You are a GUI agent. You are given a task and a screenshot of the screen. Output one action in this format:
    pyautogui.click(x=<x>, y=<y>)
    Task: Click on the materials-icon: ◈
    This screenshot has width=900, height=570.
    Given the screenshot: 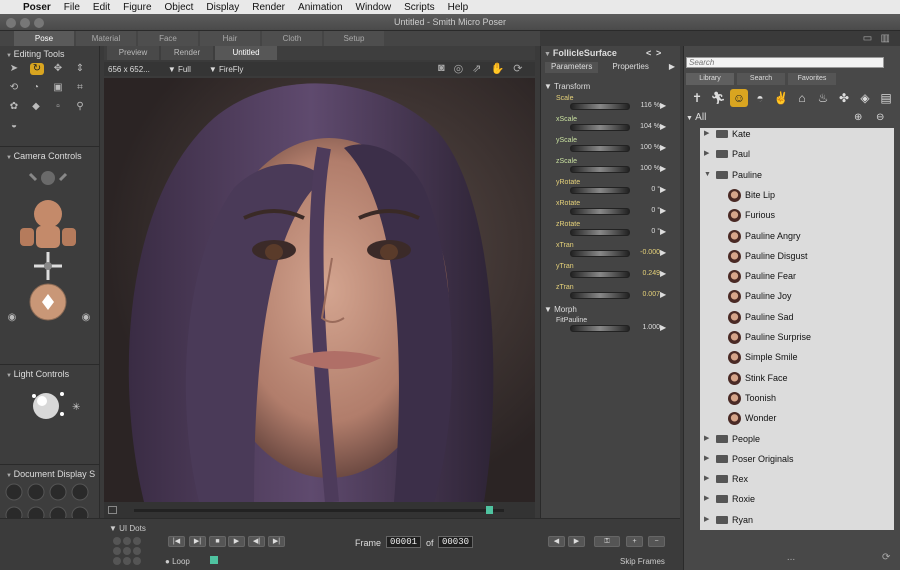 What is the action you would take?
    pyautogui.click(x=865, y=98)
    